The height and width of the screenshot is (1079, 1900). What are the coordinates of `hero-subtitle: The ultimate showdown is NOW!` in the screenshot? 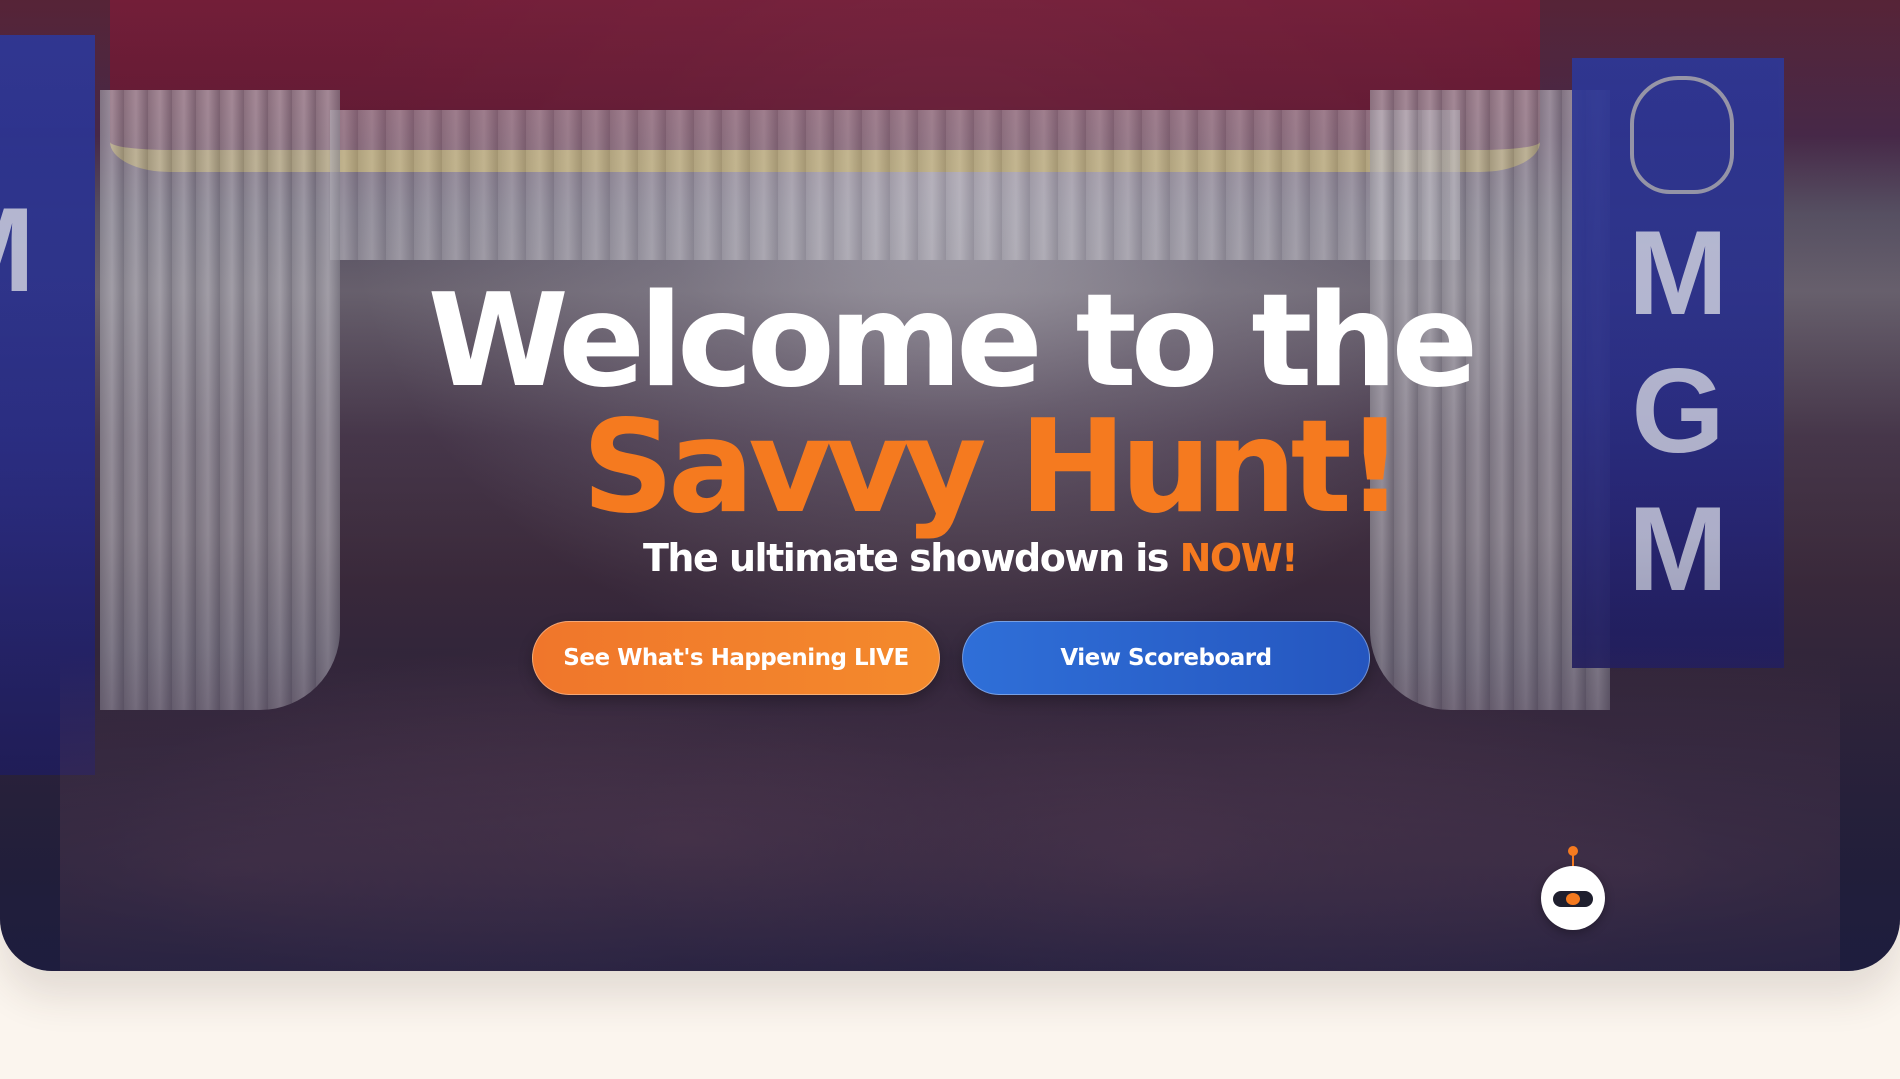 It's located at (950, 558).